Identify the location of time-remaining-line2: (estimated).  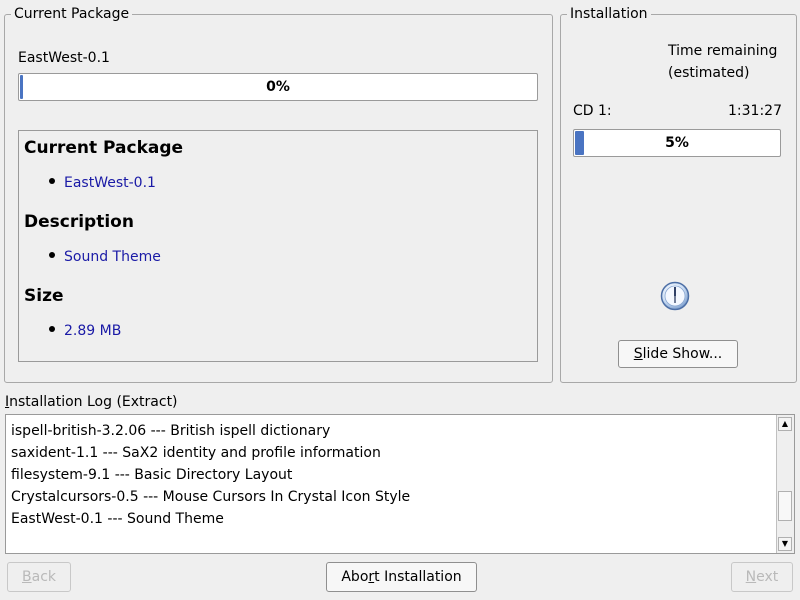
(709, 73).